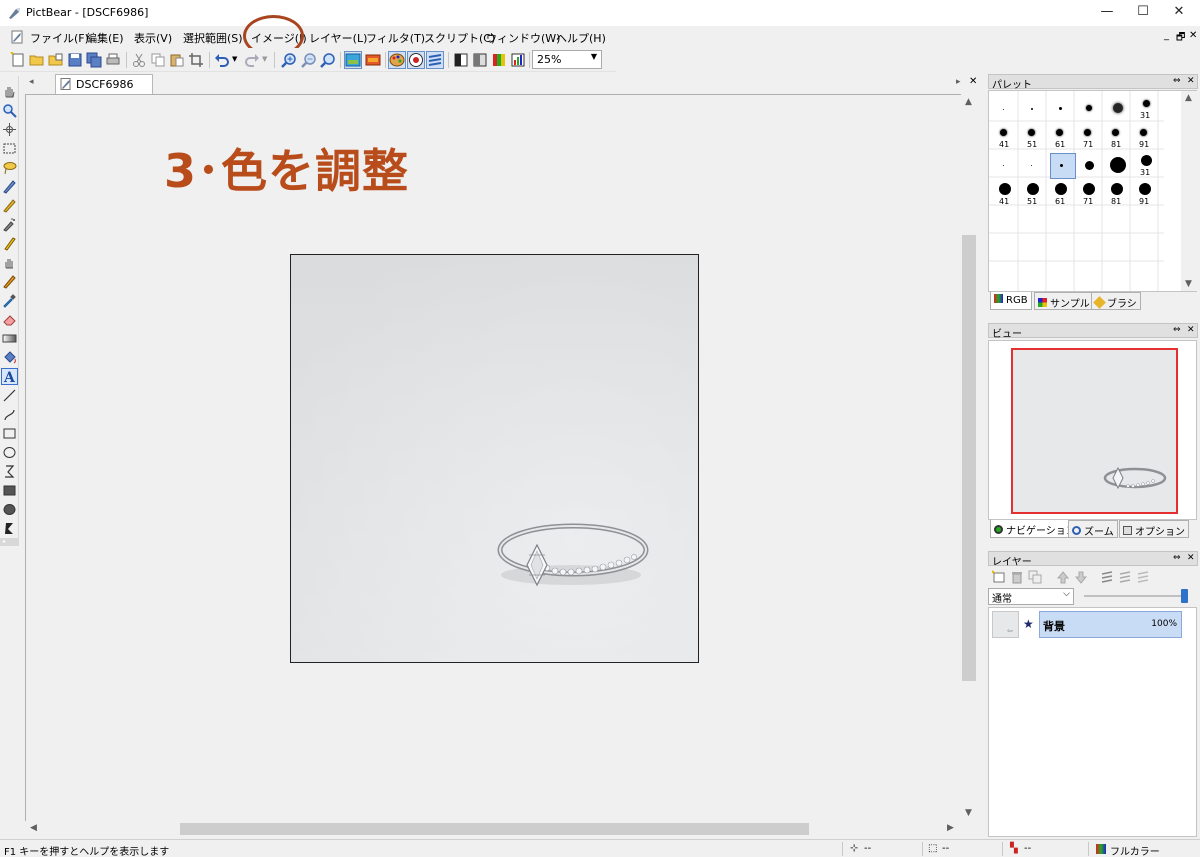  Describe the element at coordinates (338, 38) in the screenshot. I see `menu-layer: レイヤー(L)` at that location.